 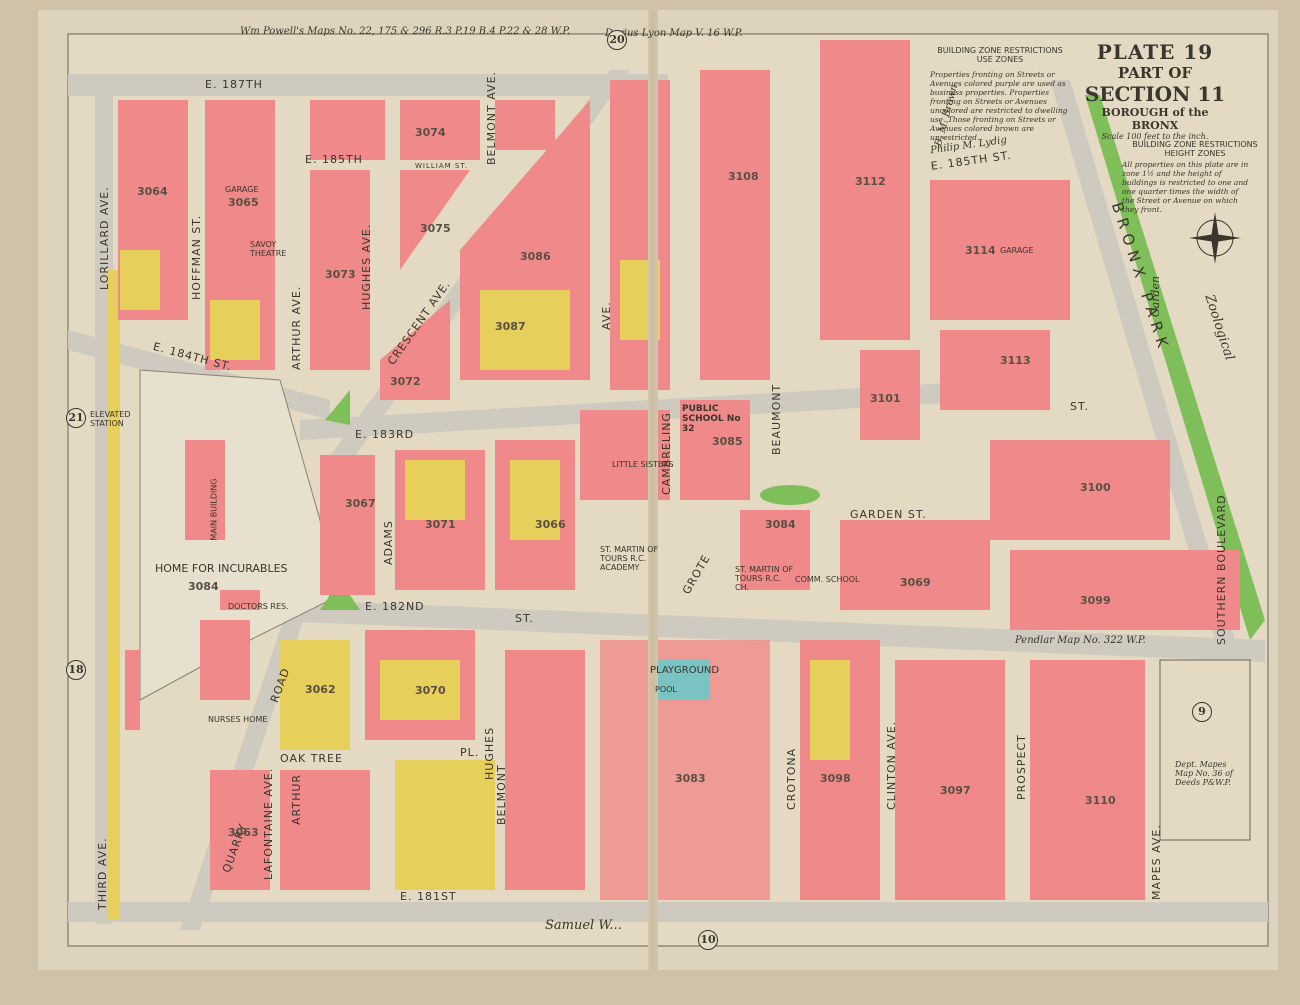 What do you see at coordinates (764, 578) in the screenshot?
I see `landmark-church: ST. MARTIN OF TOURS R.C. CH.` at bounding box center [764, 578].